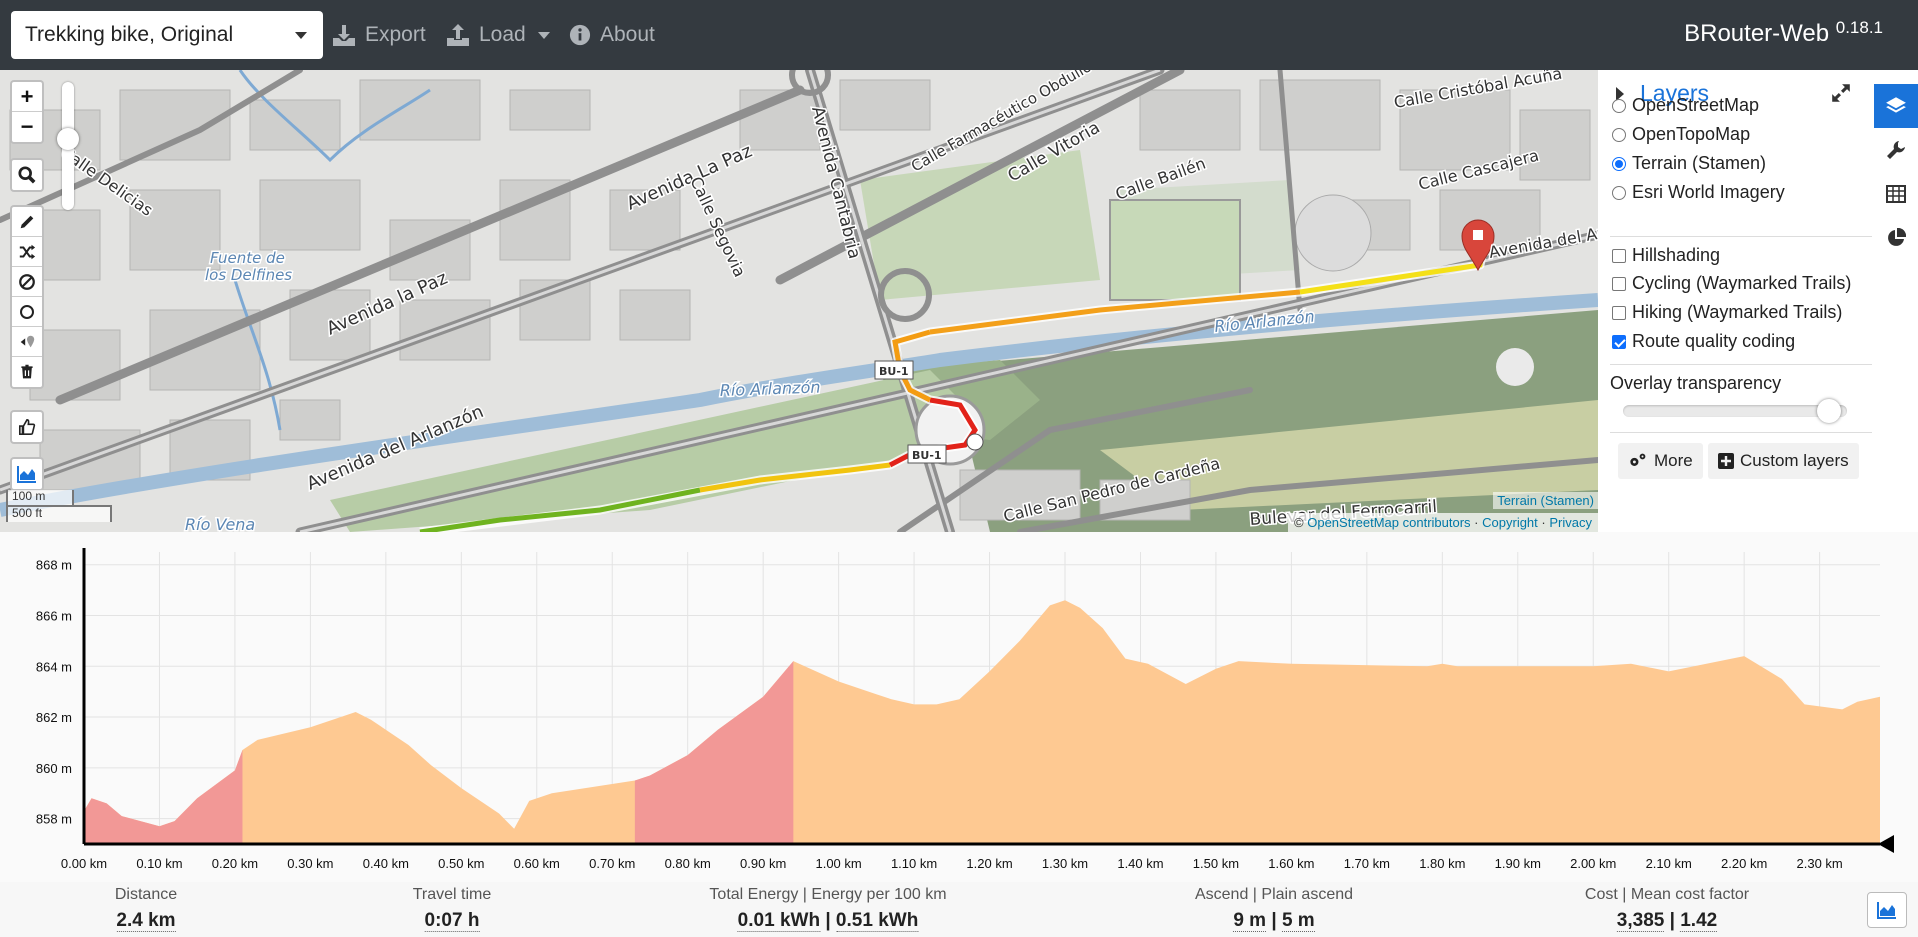  I want to click on brand-name: BRouter-Web, so click(1757, 33).